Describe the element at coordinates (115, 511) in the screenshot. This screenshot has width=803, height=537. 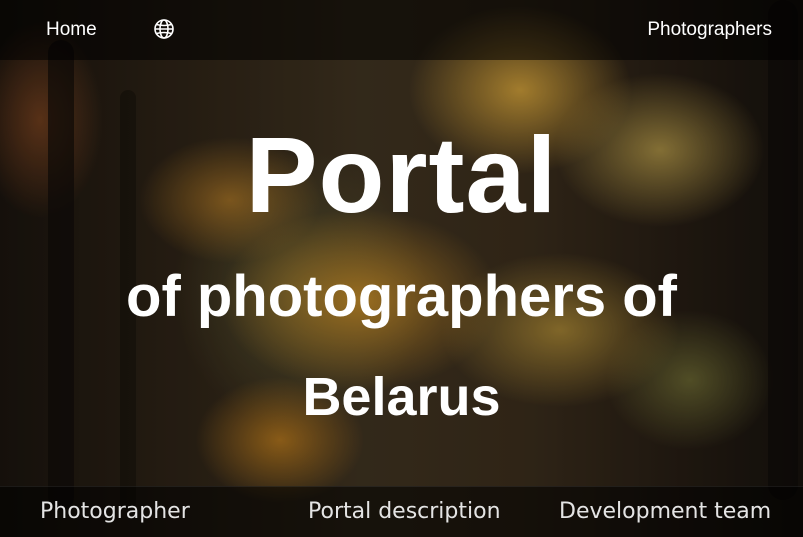
I see `bottom-nav-photographer: Photographer` at that location.